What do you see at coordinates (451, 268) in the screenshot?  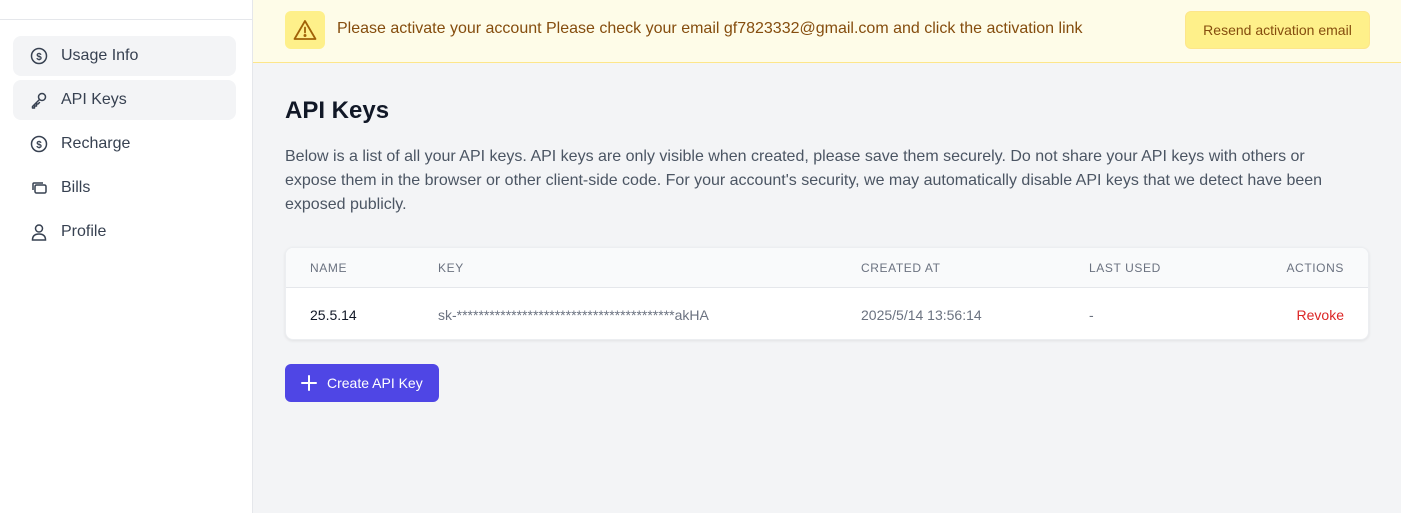 I see `column-header-key: KEY` at bounding box center [451, 268].